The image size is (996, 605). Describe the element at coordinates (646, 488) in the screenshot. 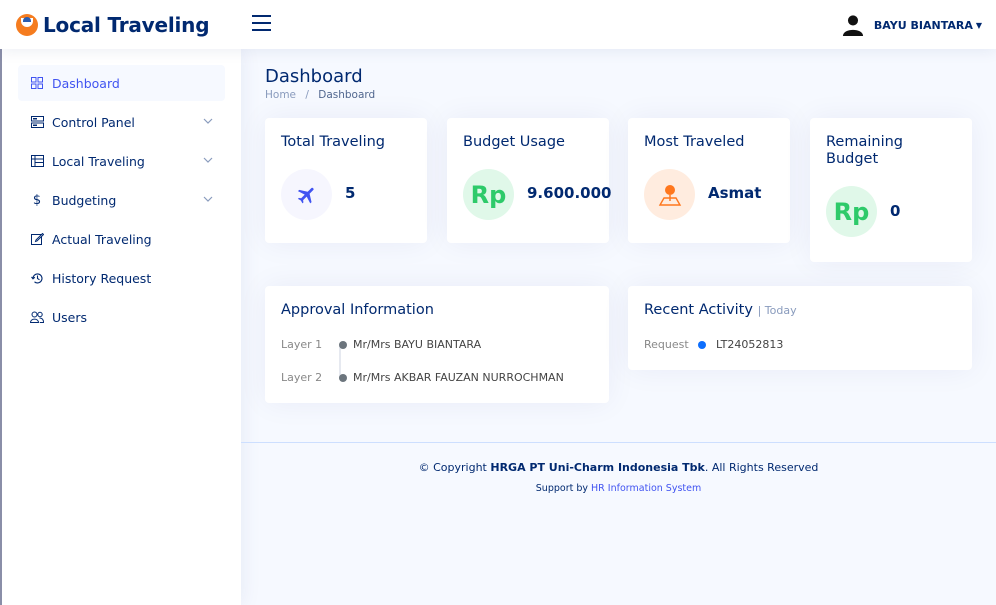

I see `support-link: HR Information System` at that location.